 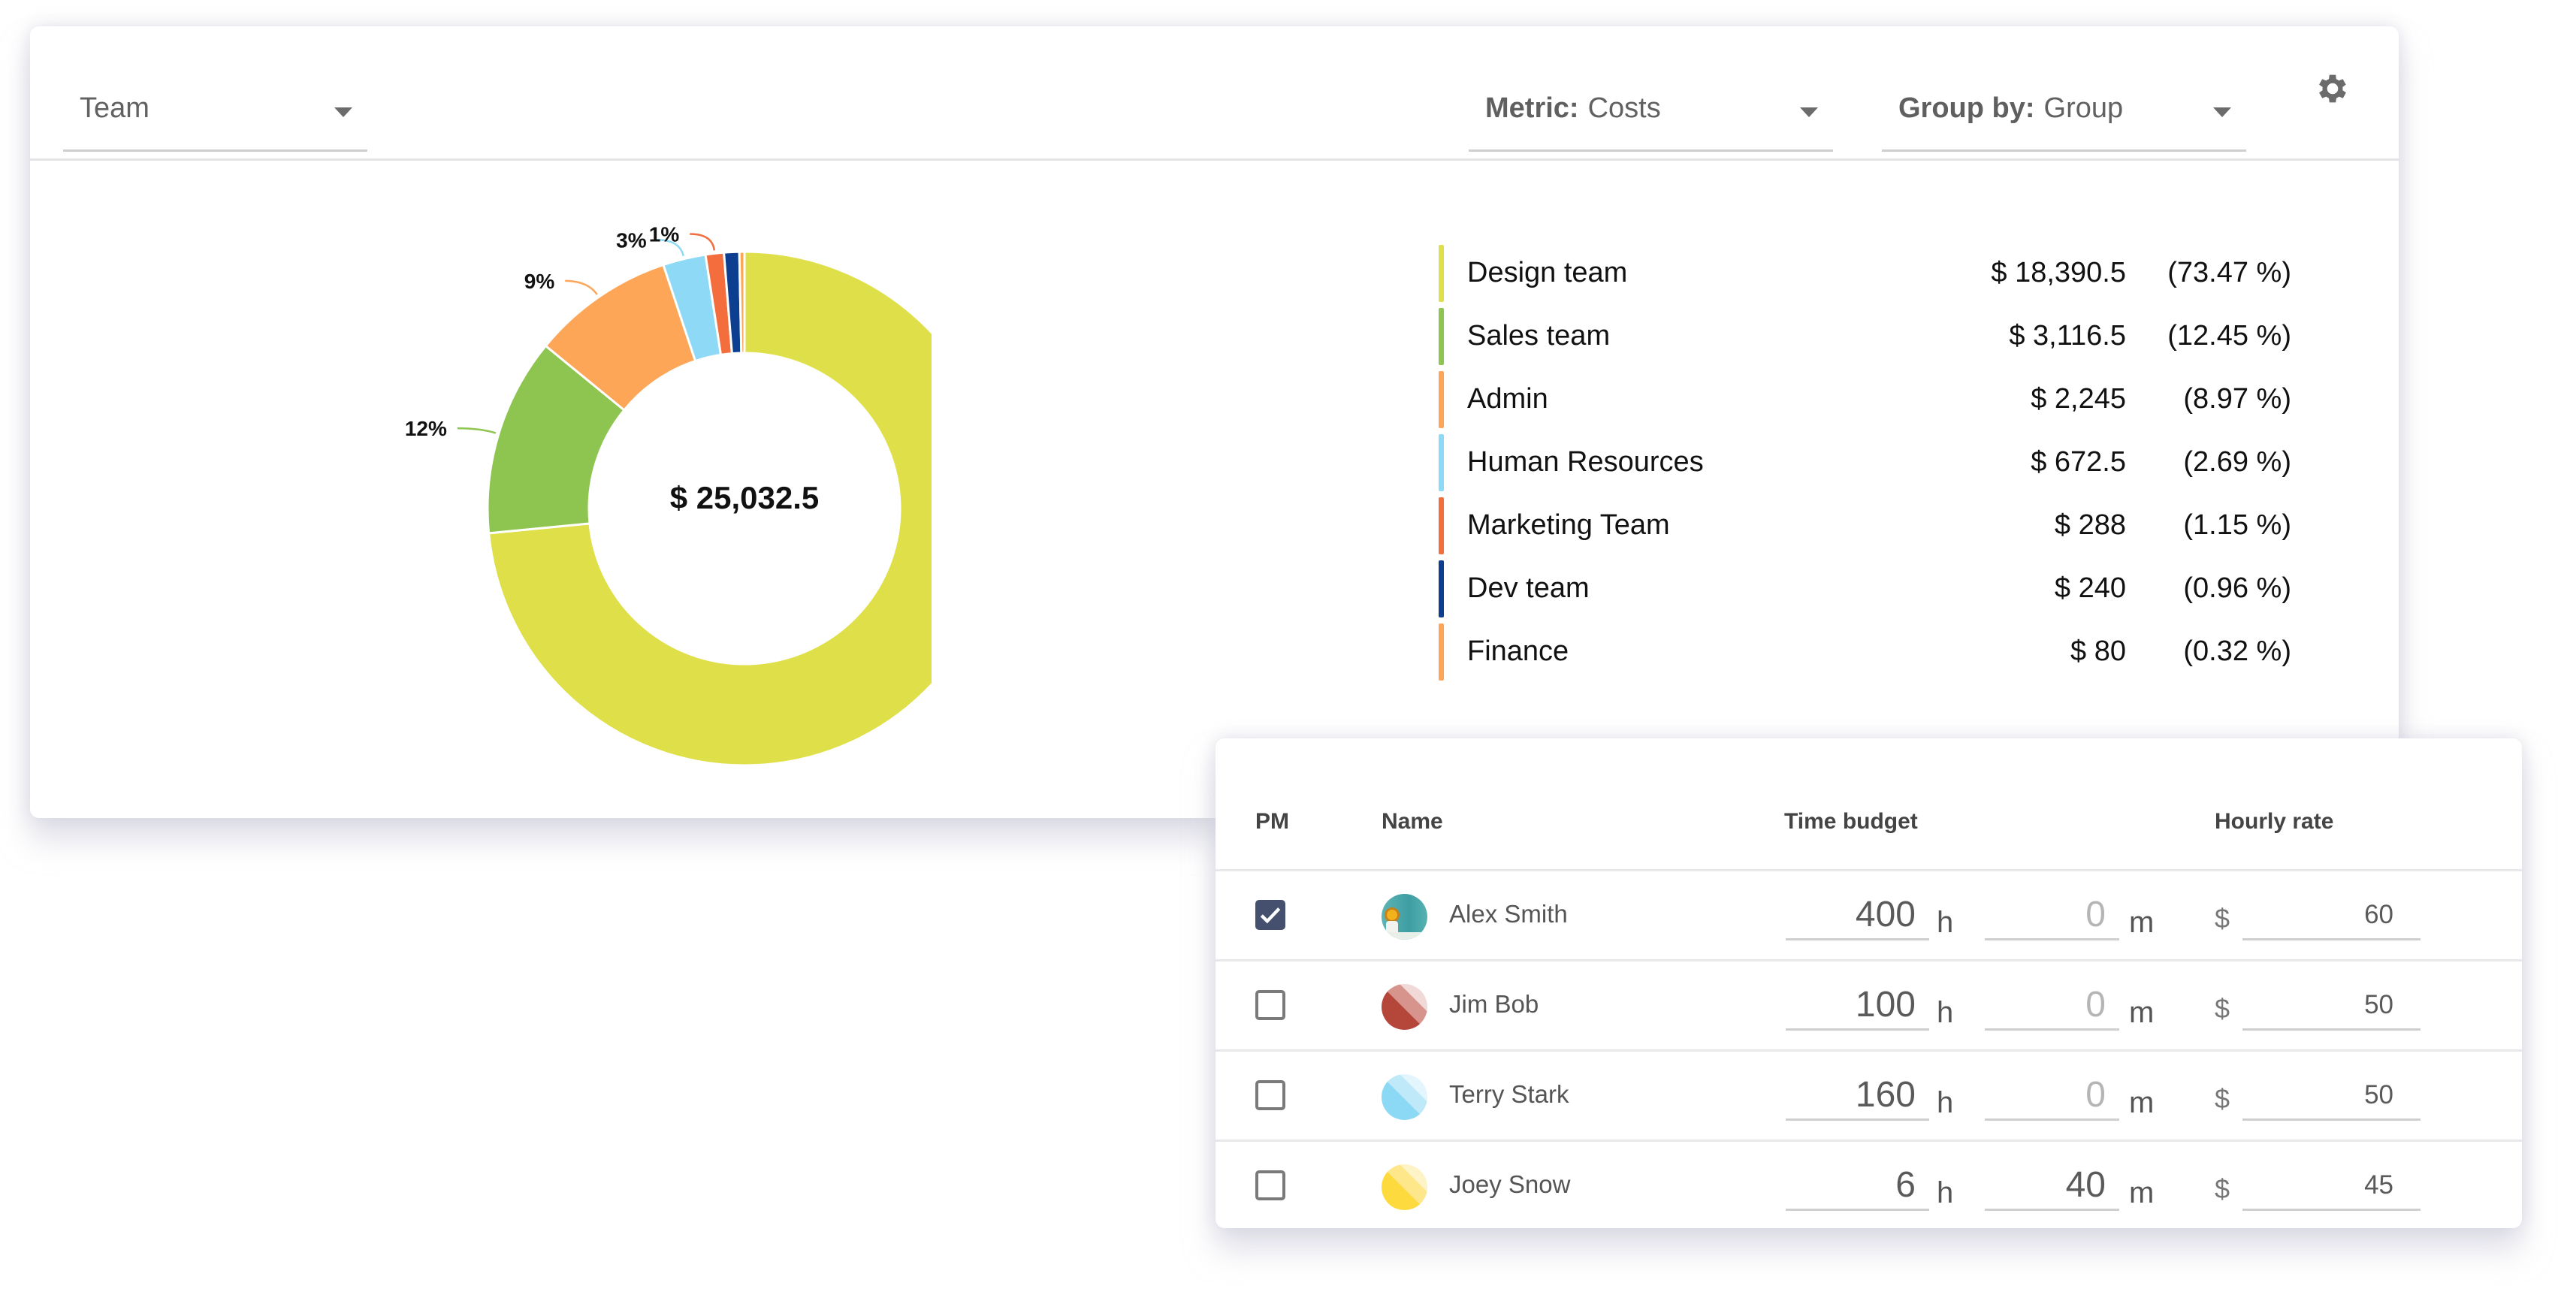 I want to click on legend-item-name: Admin, so click(x=1507, y=399).